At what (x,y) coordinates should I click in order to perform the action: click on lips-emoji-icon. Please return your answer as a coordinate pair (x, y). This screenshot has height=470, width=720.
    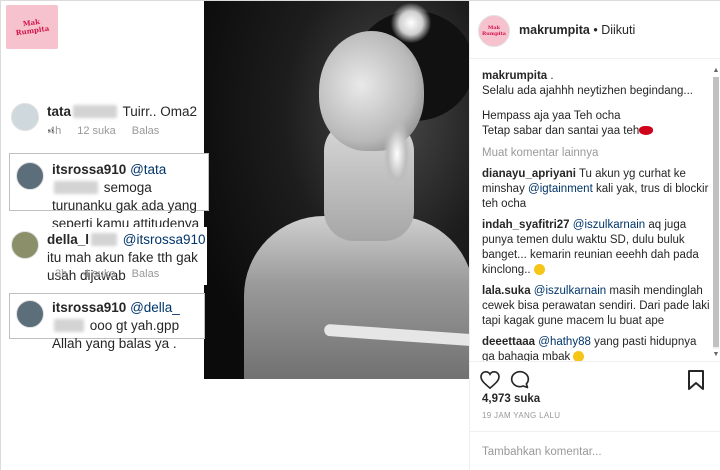
    Looking at the image, I should click on (646, 130).